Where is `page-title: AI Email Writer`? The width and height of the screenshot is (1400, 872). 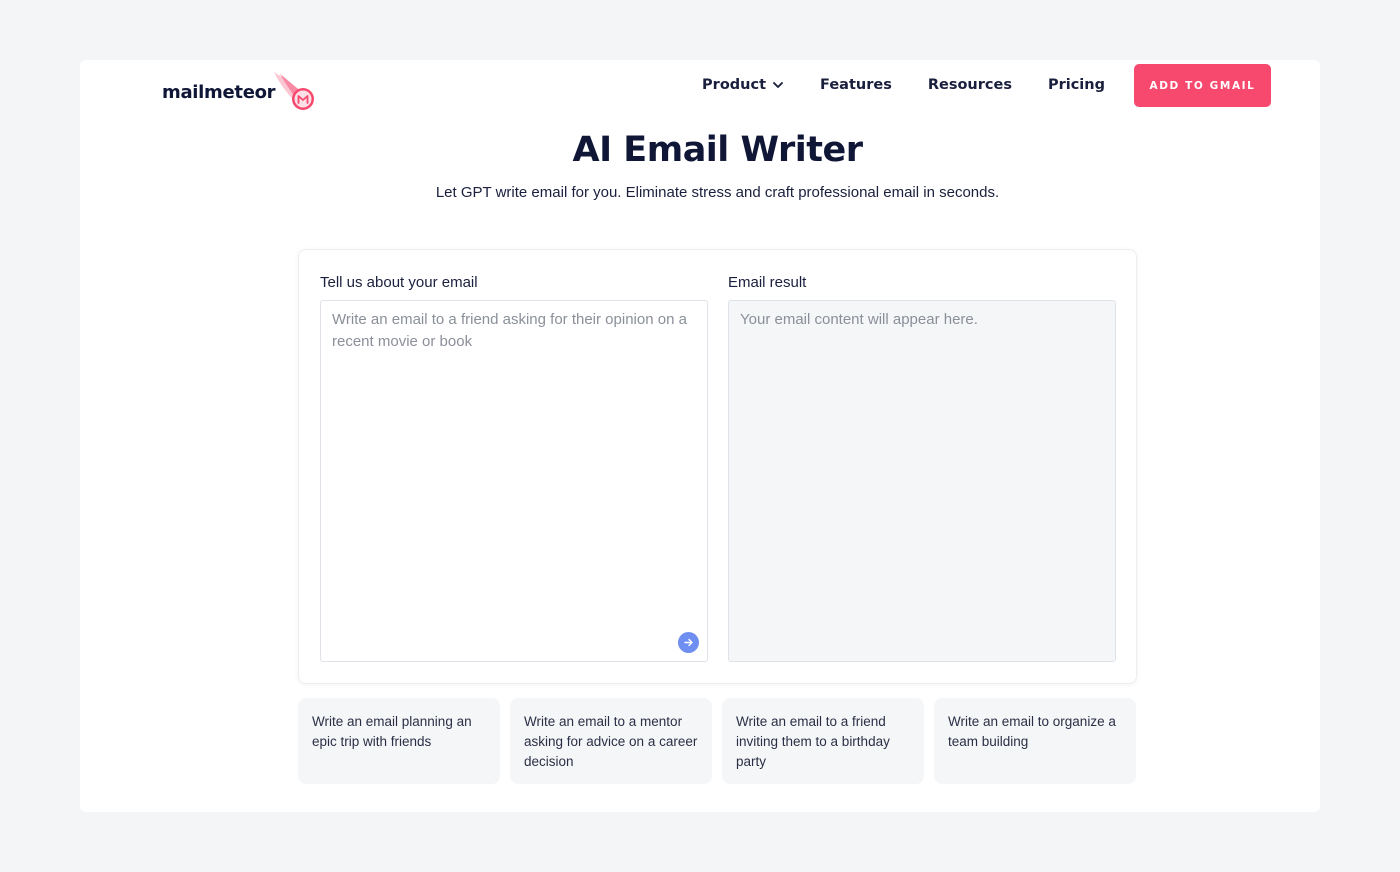
page-title: AI Email Writer is located at coordinates (717, 150).